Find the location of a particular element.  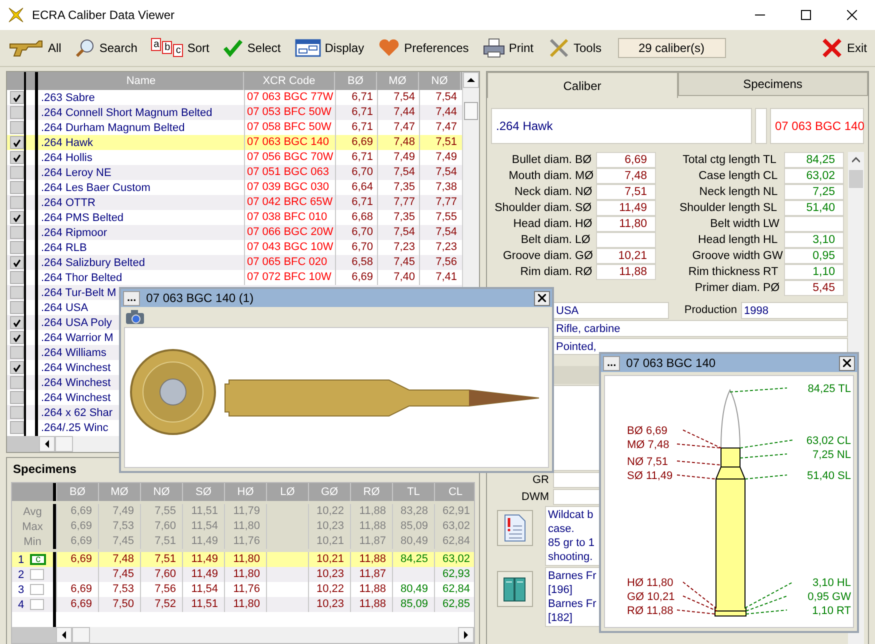

measurement-code: LW is located at coordinates (771, 224).